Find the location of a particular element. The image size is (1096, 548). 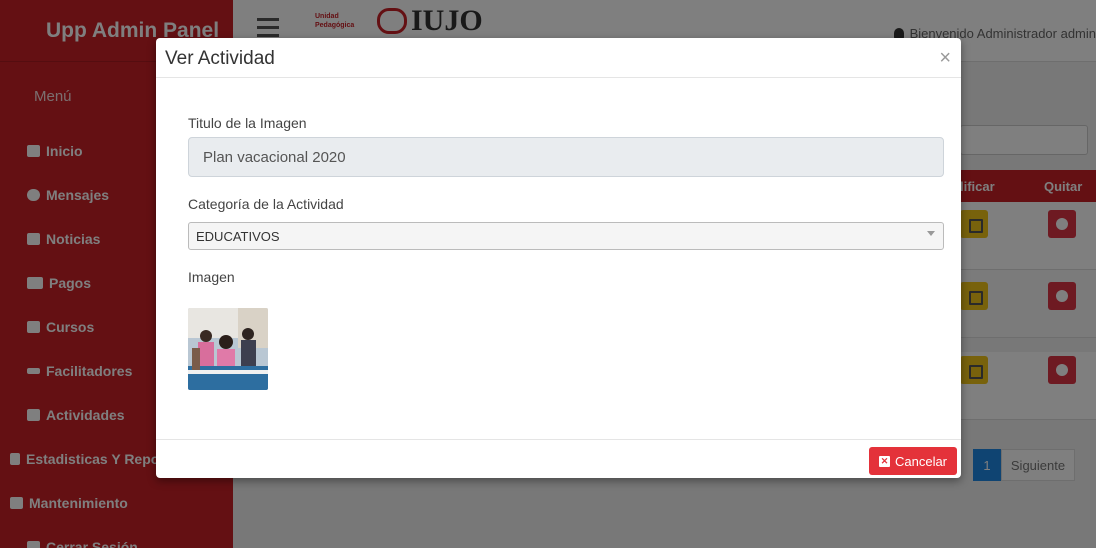

close-box-icon: ✕ is located at coordinates (884, 461).